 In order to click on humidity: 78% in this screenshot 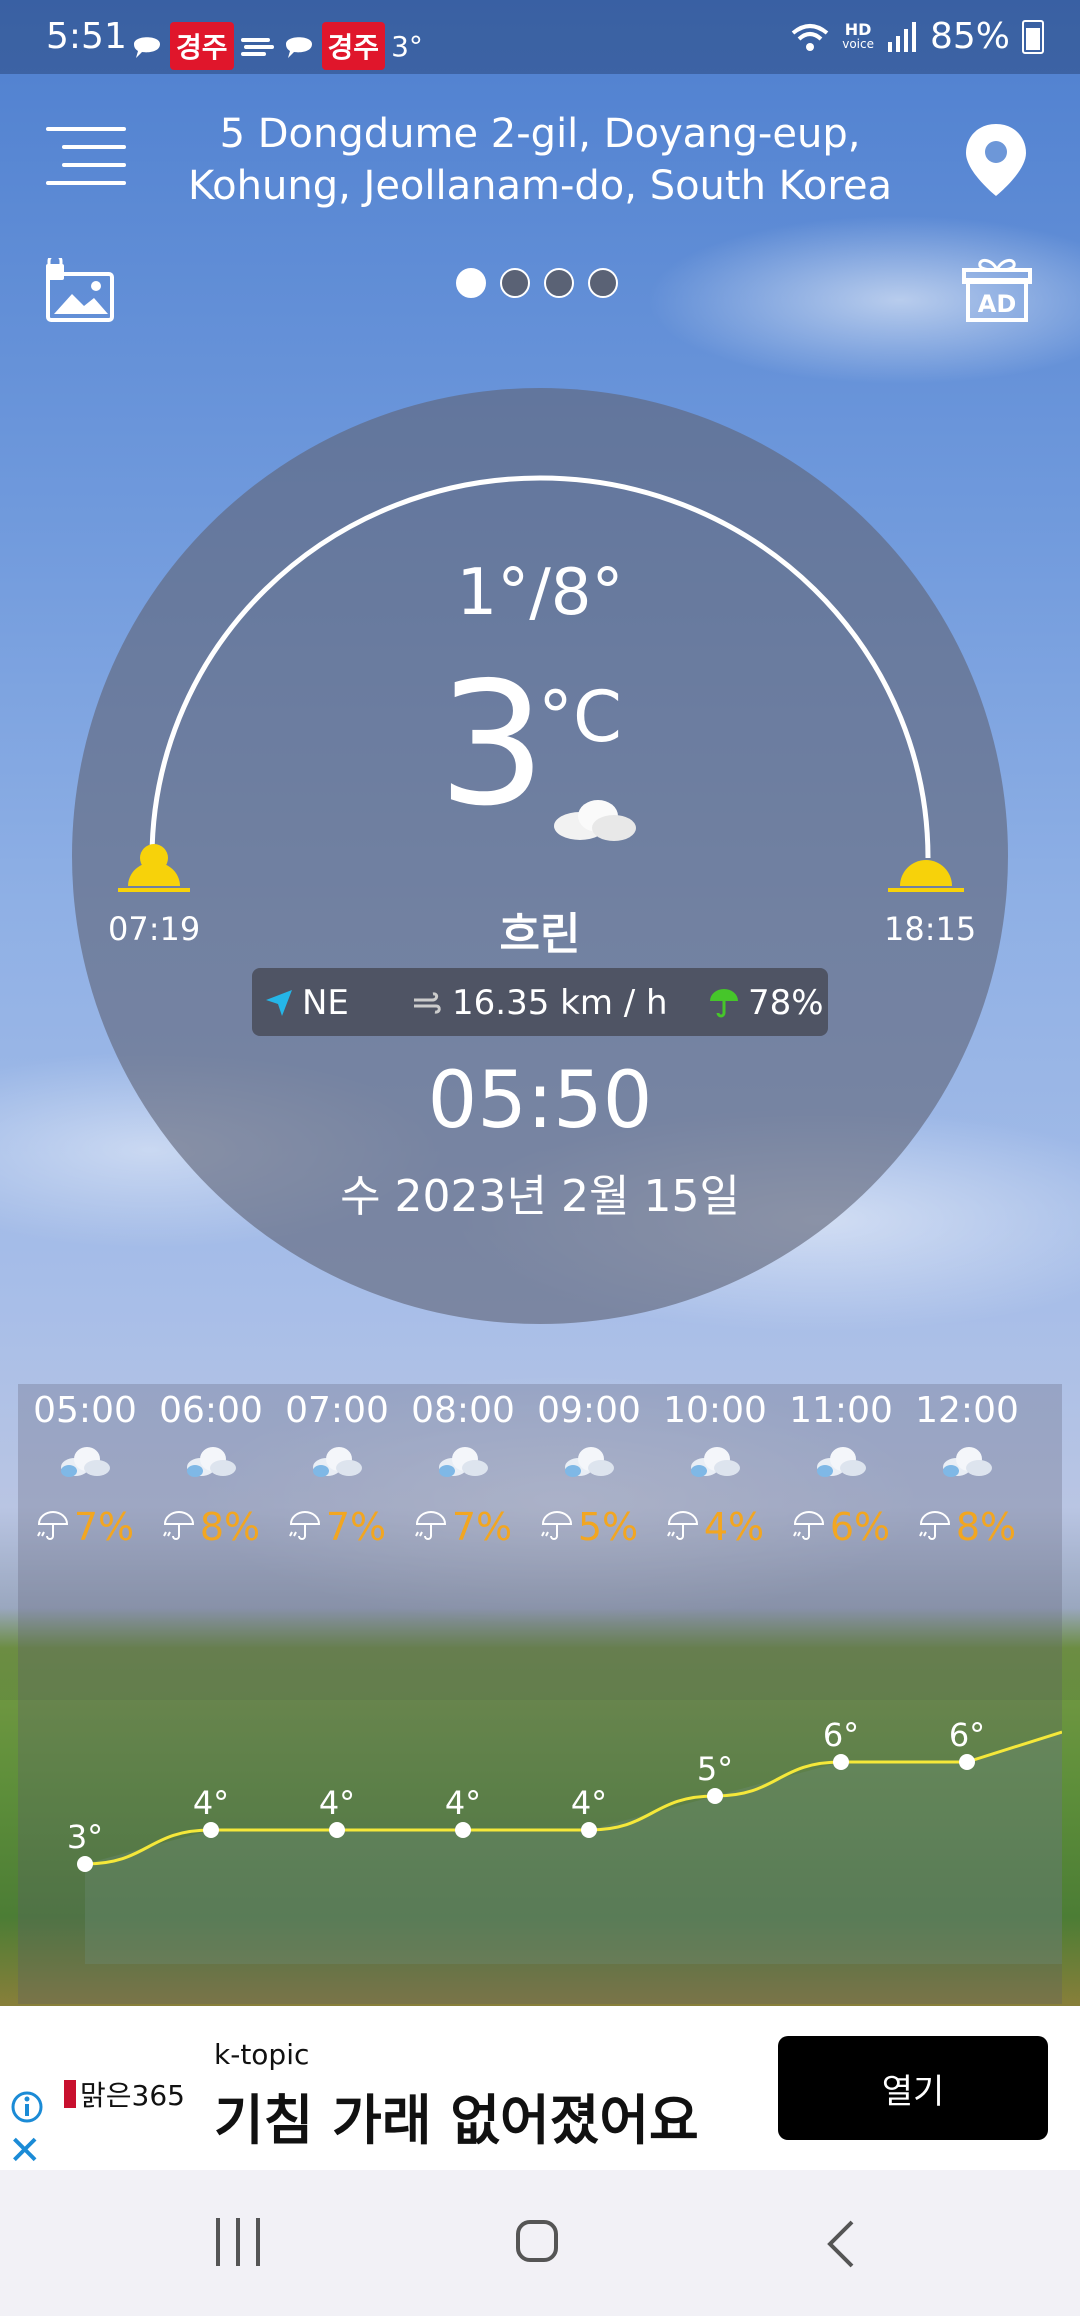, I will do `click(766, 1003)`.